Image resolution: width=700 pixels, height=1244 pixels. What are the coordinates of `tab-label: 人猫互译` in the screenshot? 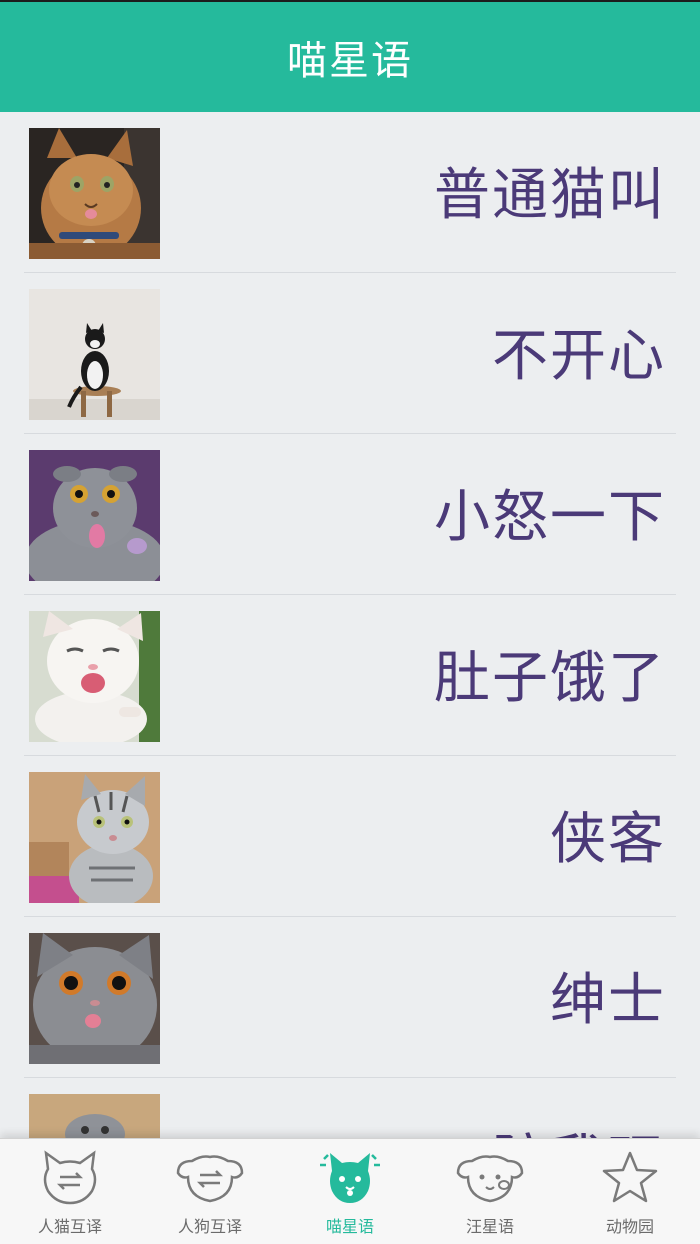 It's located at (69, 1226).